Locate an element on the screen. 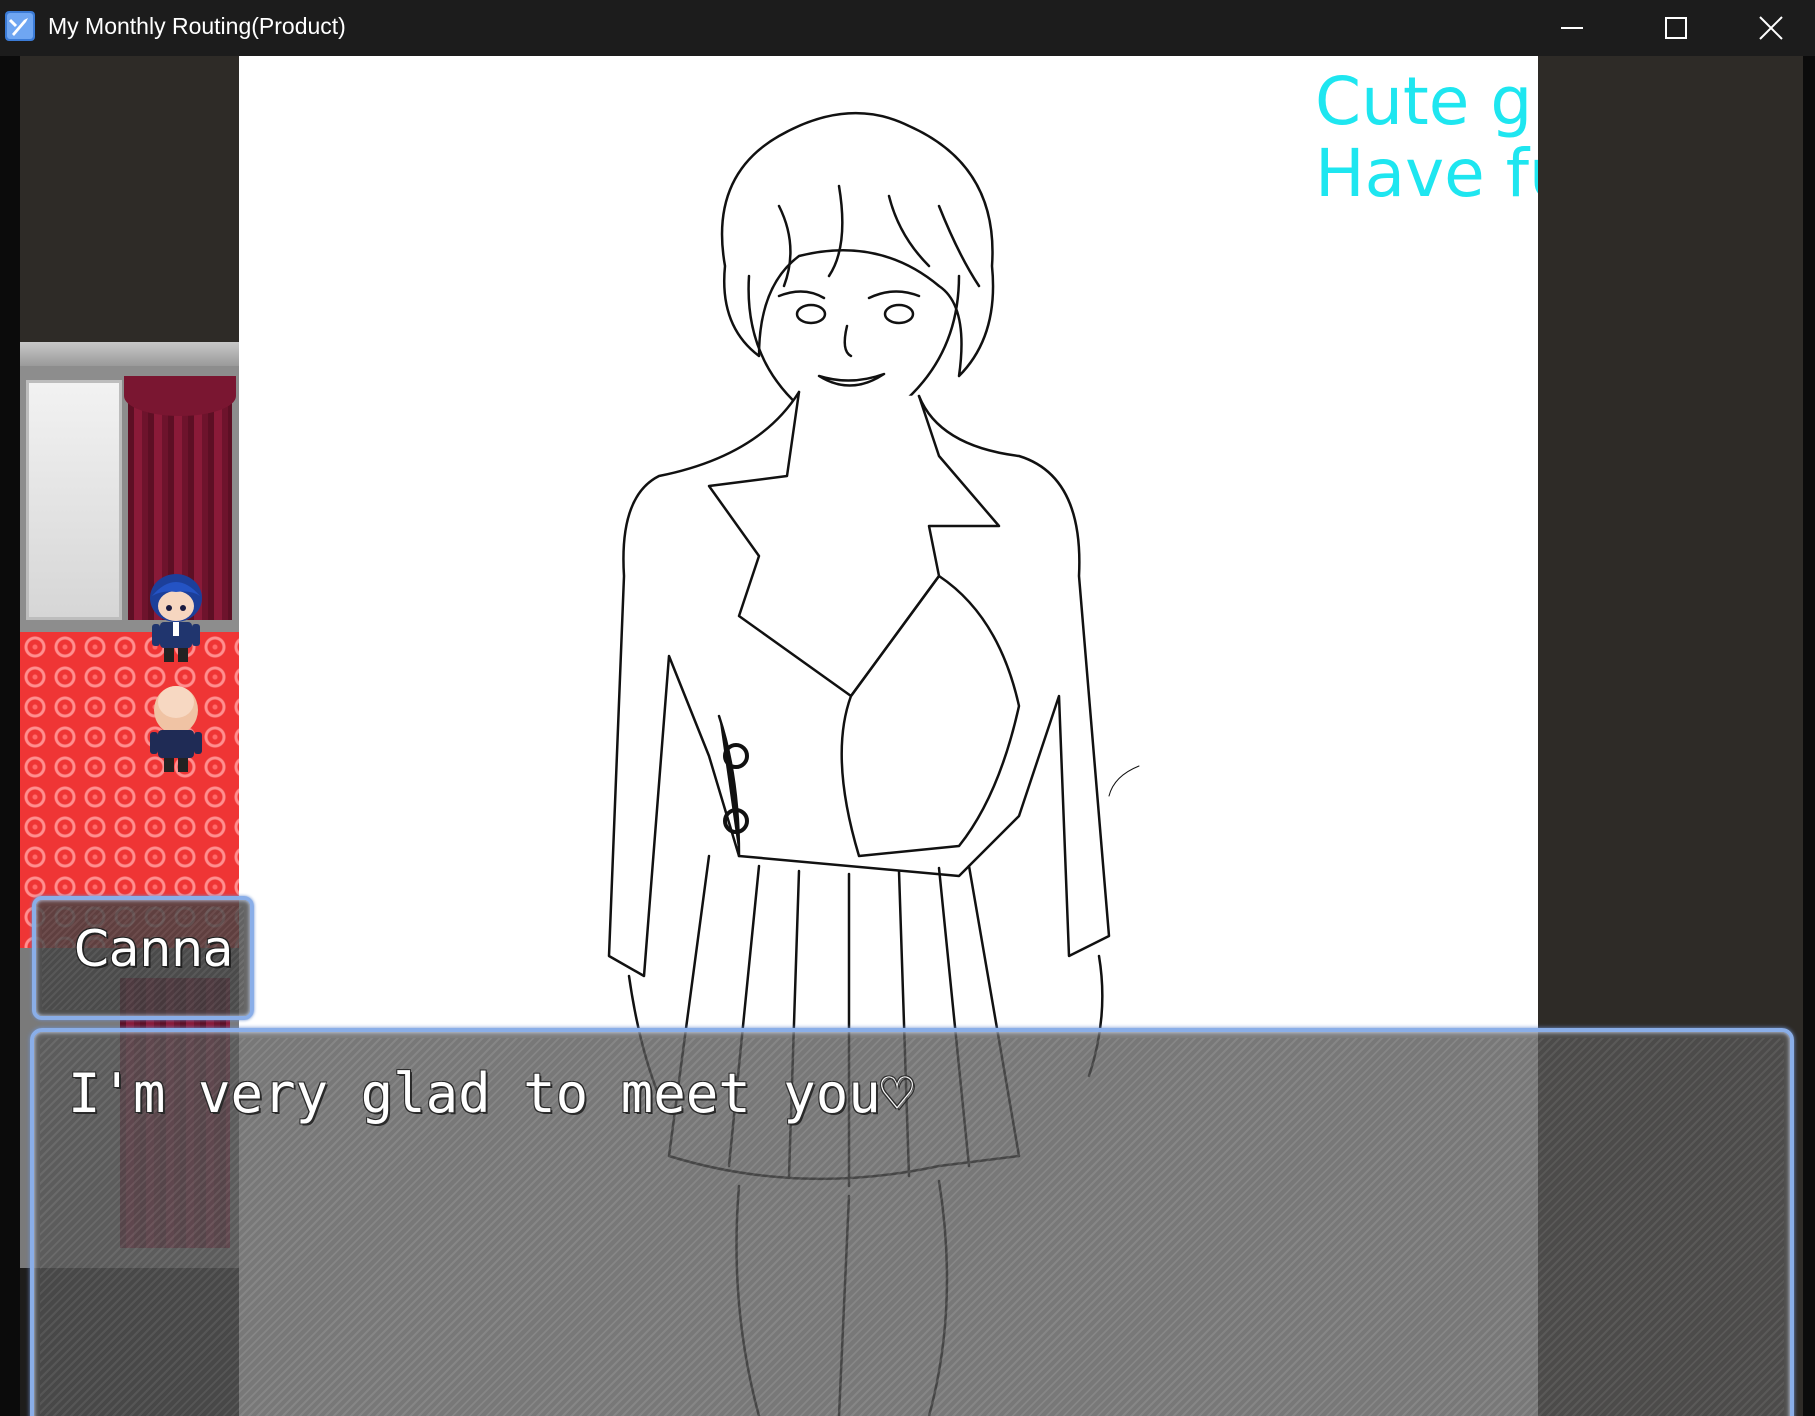 Image resolution: width=1815 pixels, height=1416 pixels. message-text: I'm very glad to meet you♡ is located at coordinates (491, 1093).